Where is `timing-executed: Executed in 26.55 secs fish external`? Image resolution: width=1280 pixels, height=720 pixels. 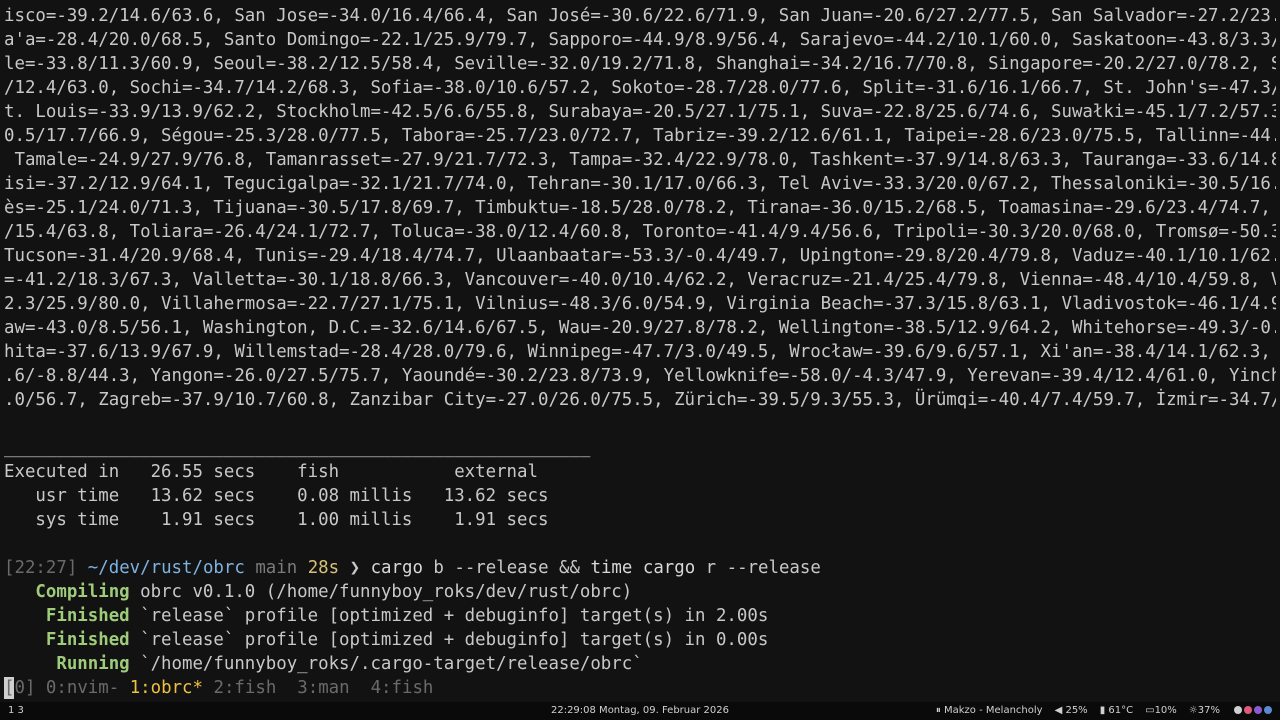 timing-executed: Executed in 26.55 secs fish external is located at coordinates (271, 472).